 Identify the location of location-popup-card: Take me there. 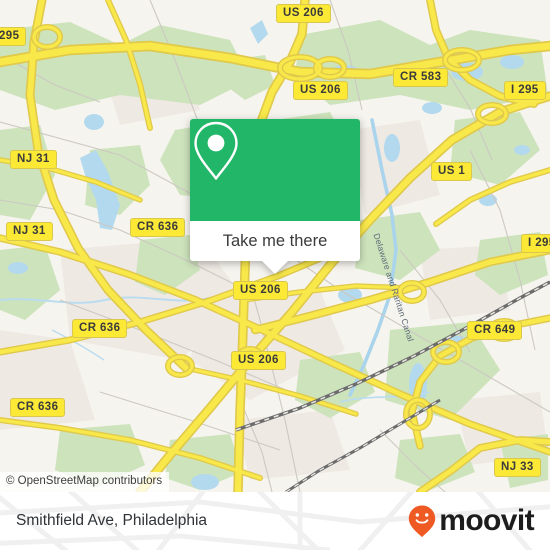
(275, 196).